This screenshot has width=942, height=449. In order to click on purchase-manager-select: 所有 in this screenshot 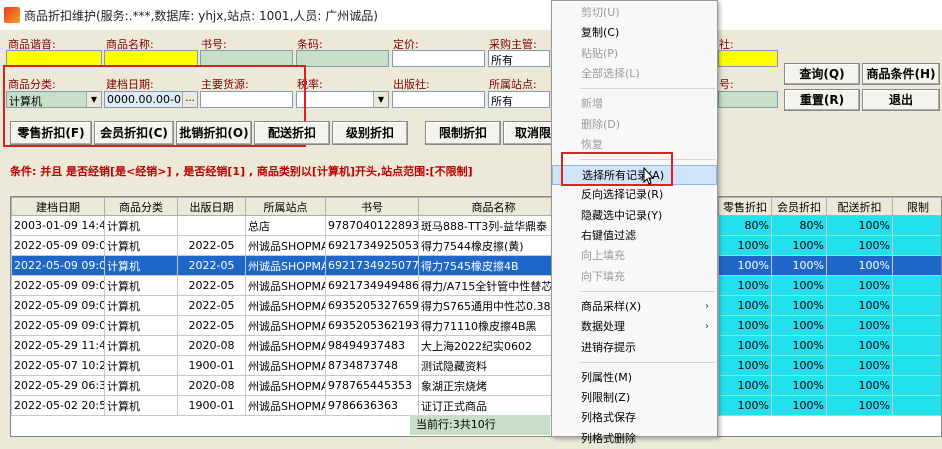, I will do `click(519, 58)`.